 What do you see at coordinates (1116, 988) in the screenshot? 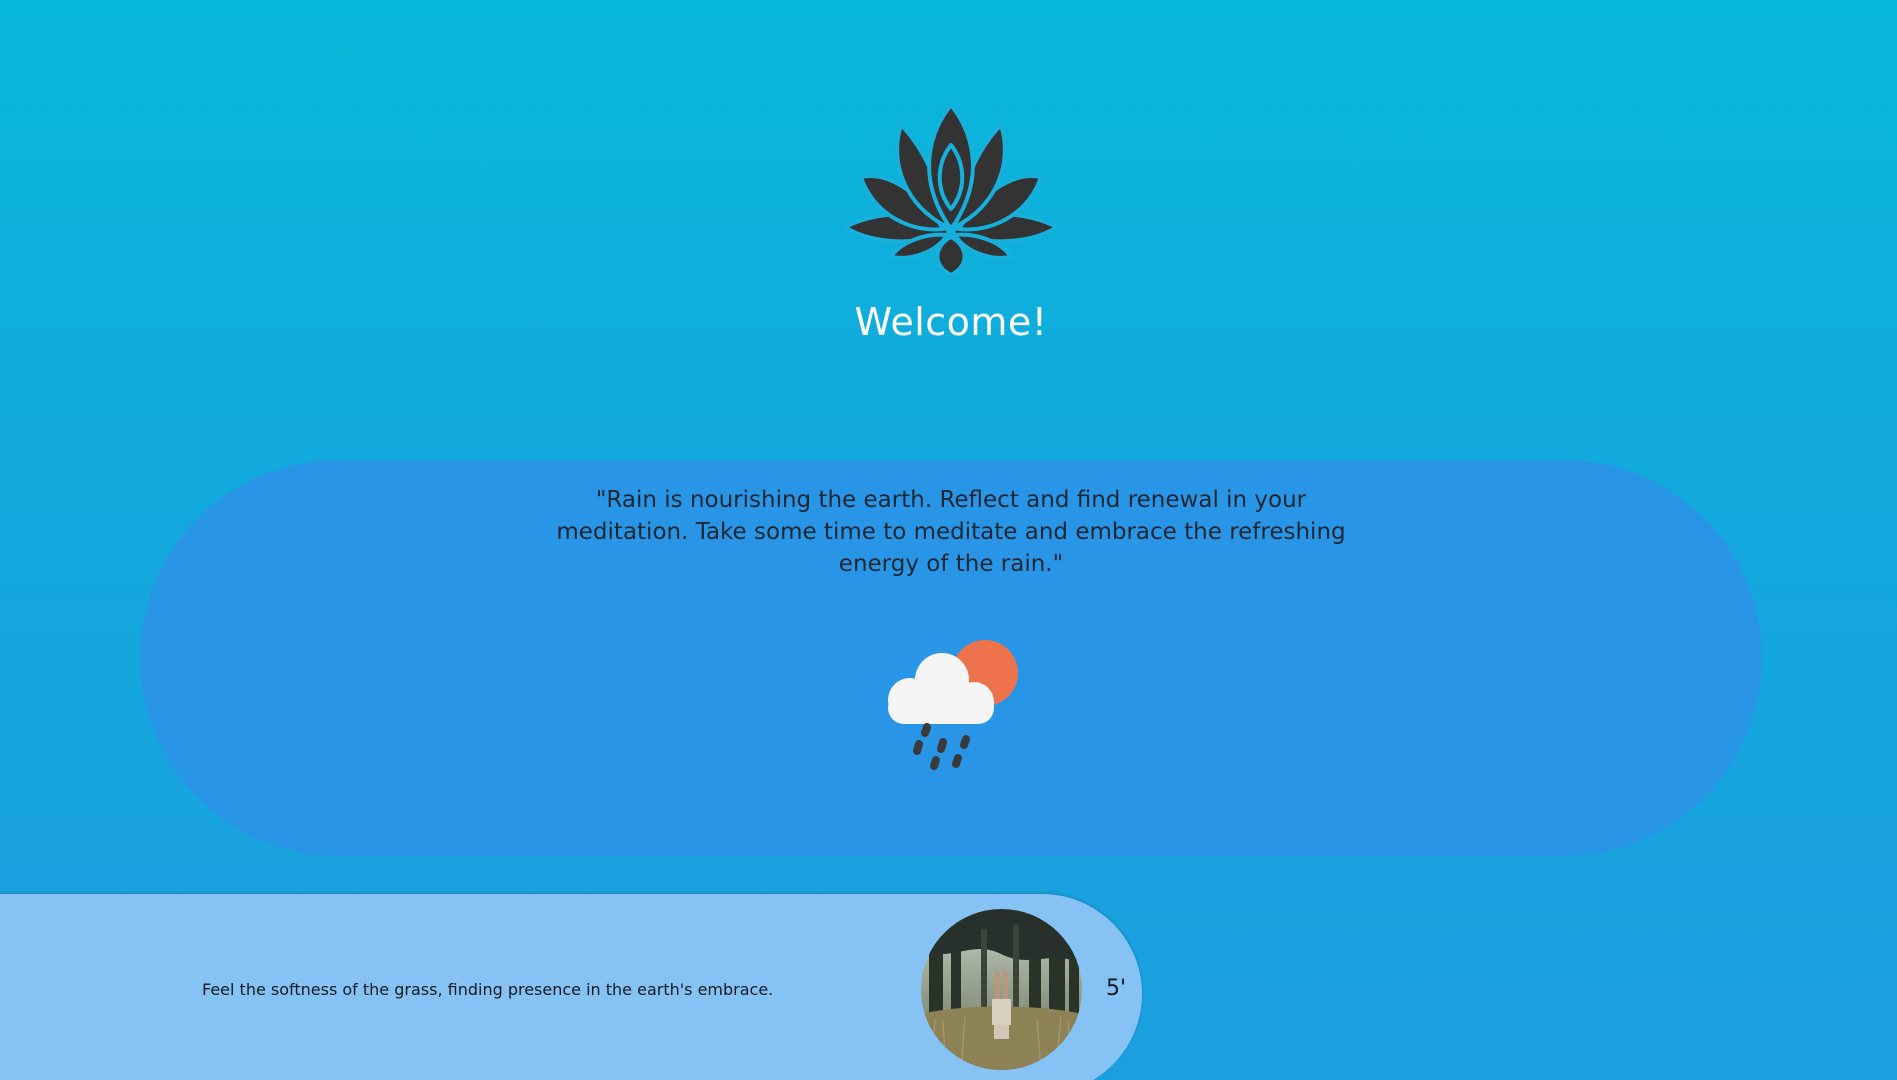
I see `session-duration: 5'` at bounding box center [1116, 988].